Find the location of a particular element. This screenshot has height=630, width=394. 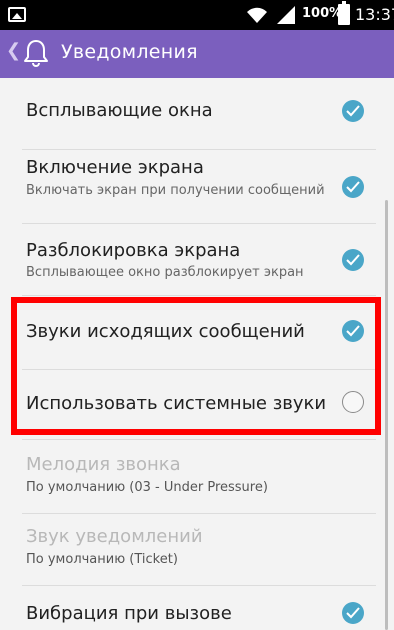

setting-summary: Всплывающее окно разблокирует экран is located at coordinates (165, 272).